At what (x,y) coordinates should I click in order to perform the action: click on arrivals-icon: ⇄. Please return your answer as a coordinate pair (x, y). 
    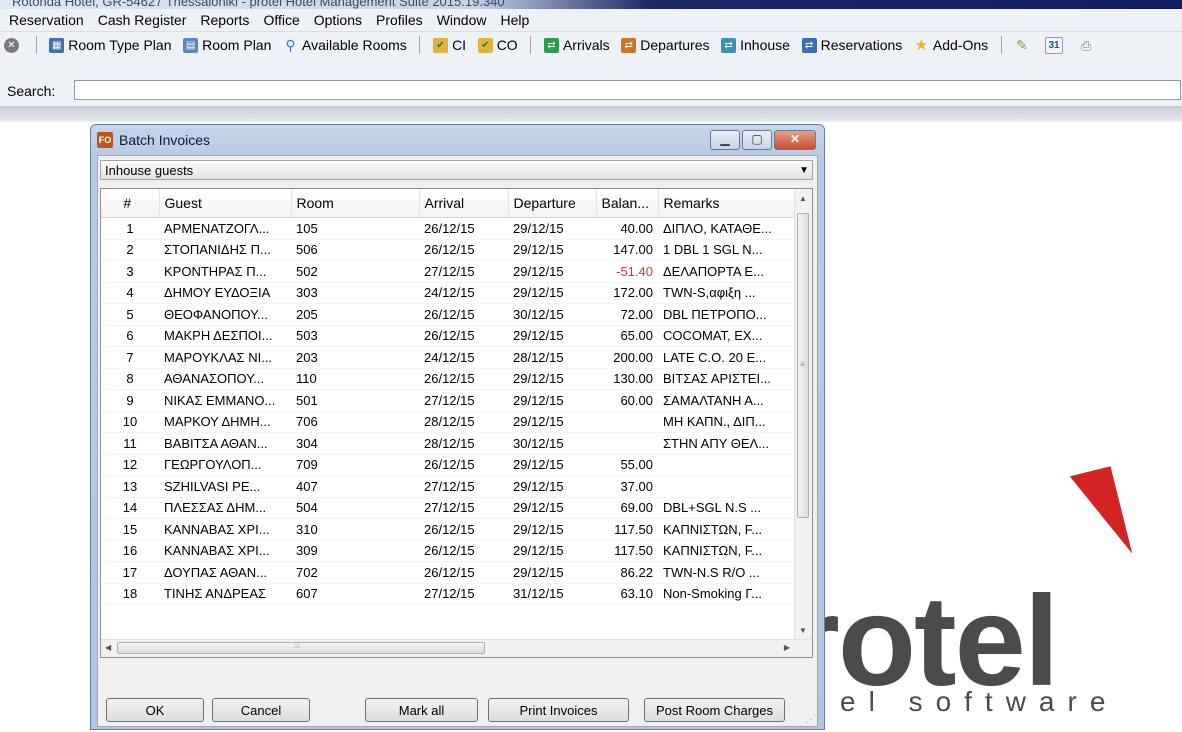
    Looking at the image, I should click on (551, 45).